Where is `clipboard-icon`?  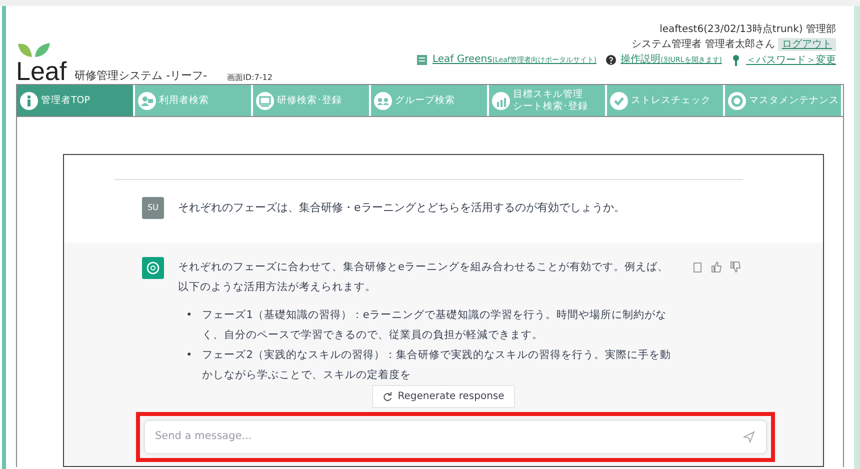
clipboard-icon is located at coordinates (697, 267).